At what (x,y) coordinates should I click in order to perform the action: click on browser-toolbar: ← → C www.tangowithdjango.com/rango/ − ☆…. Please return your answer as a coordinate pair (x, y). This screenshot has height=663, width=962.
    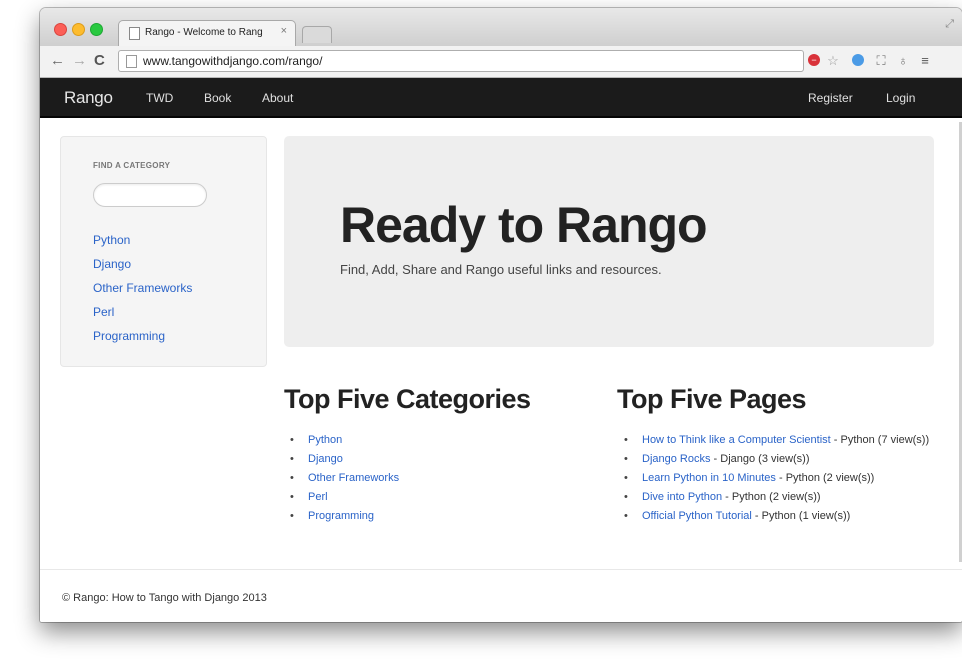
    Looking at the image, I should click on (501, 62).